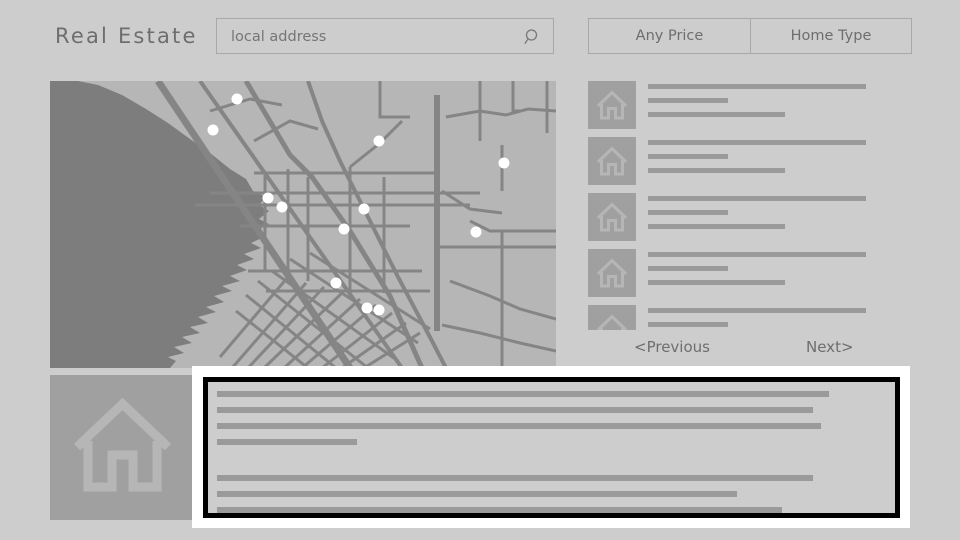 The image size is (960, 540). I want to click on search-icon, so click(533, 37).